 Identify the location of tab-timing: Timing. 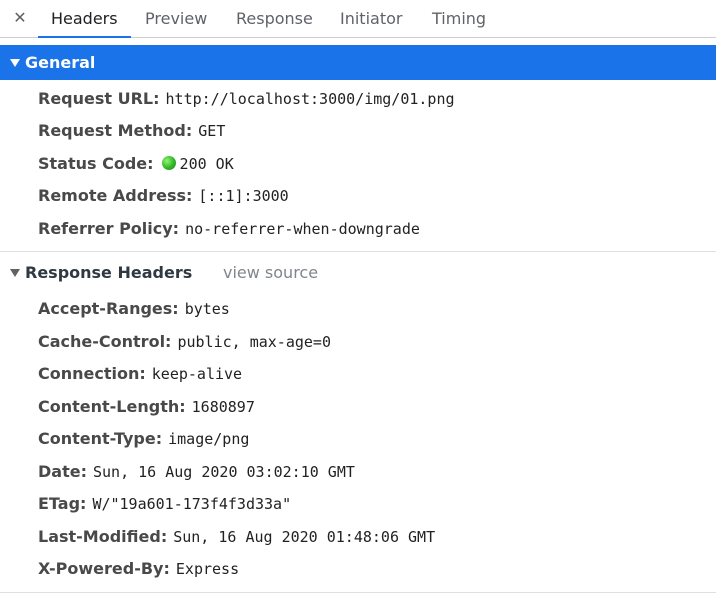
(459, 19).